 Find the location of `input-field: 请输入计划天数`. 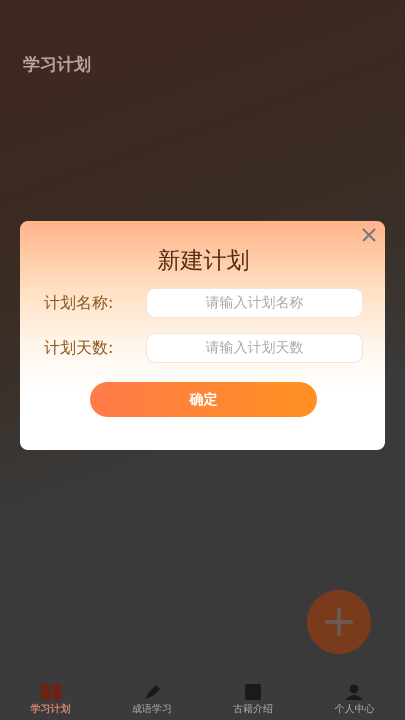

input-field: 请输入计划天数 is located at coordinates (254, 348).